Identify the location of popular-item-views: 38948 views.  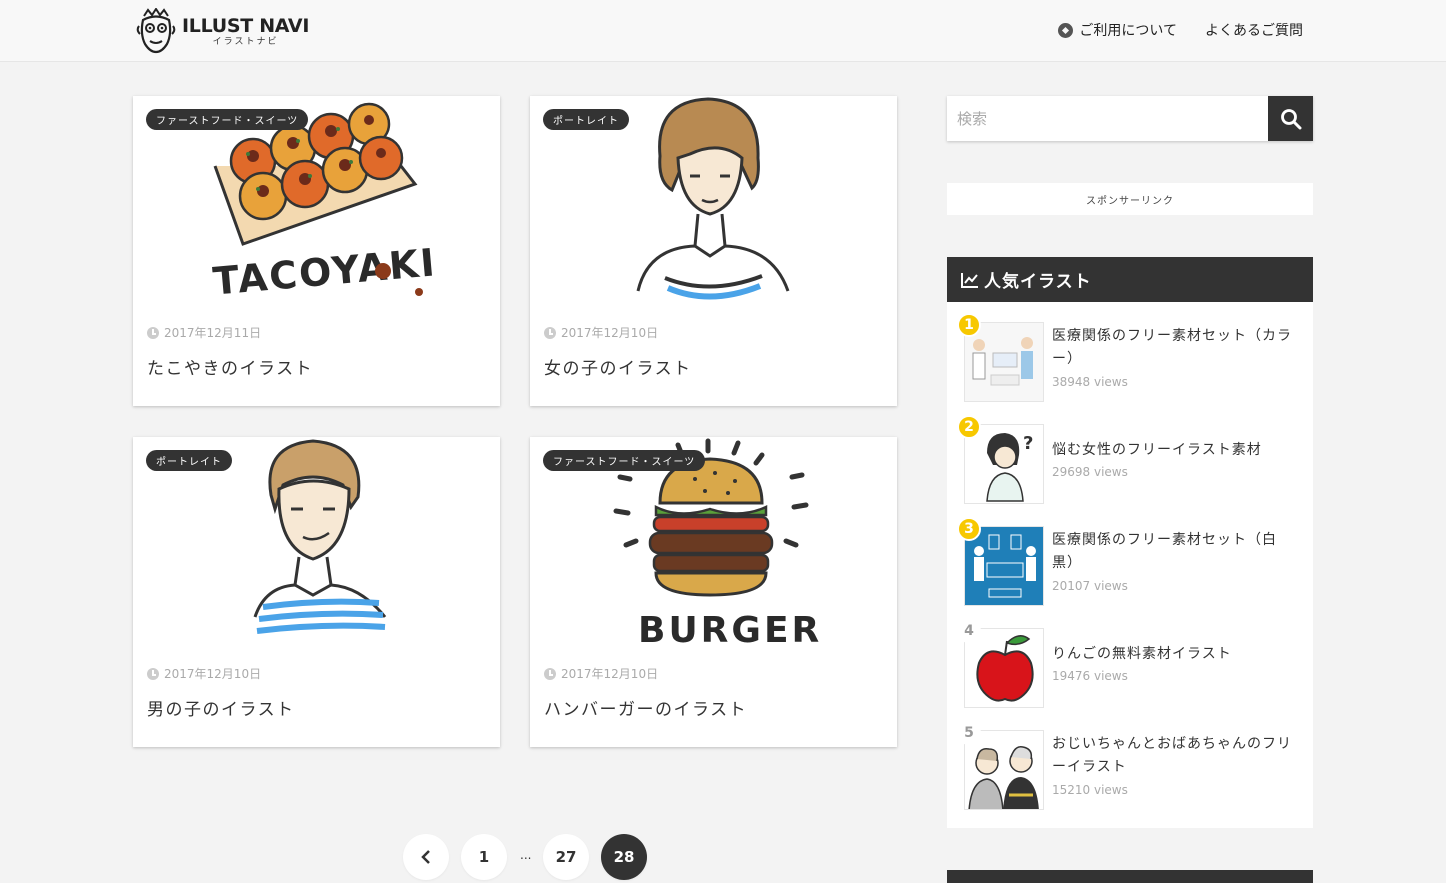
(1090, 382).